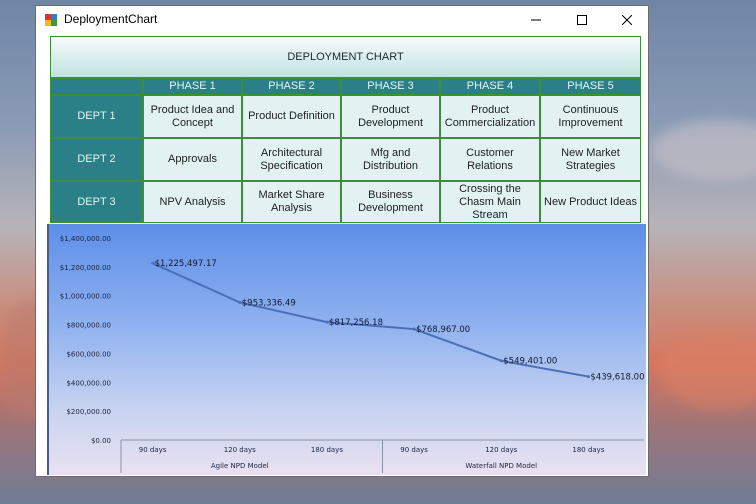  Describe the element at coordinates (490, 159) in the screenshot. I see `table-cell: Customer Relations` at that location.